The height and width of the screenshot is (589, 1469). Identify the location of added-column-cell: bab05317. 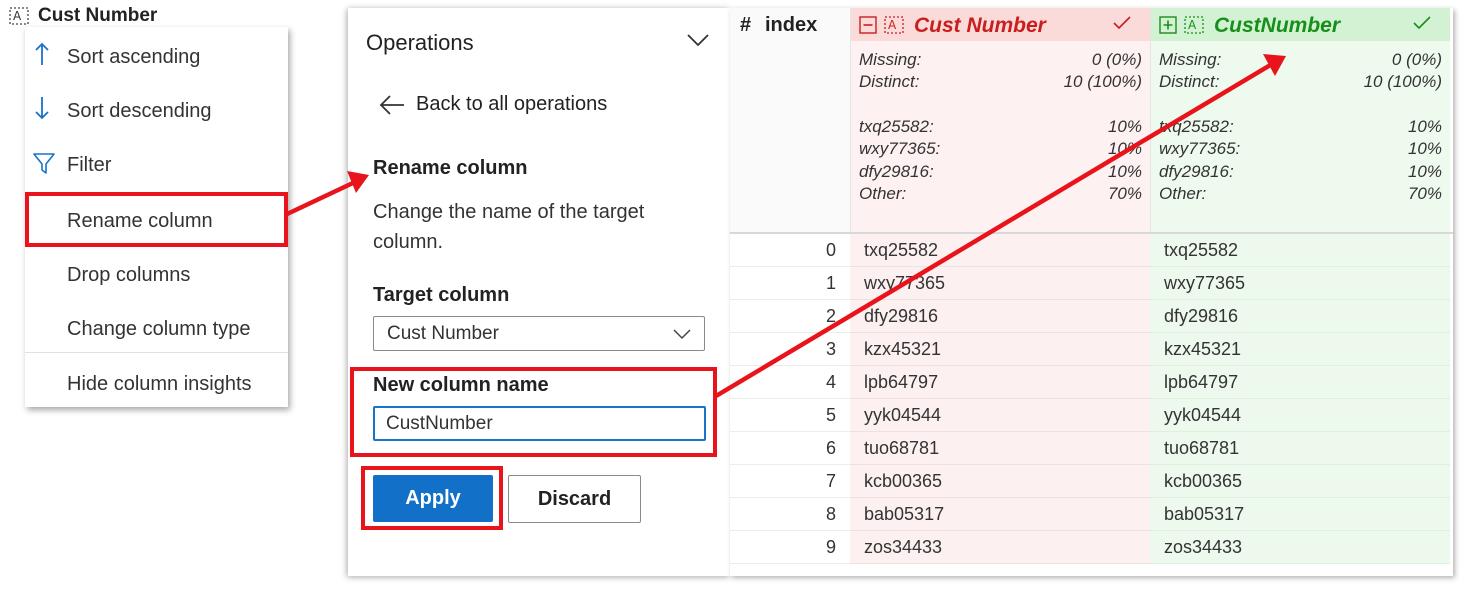
(1300, 514).